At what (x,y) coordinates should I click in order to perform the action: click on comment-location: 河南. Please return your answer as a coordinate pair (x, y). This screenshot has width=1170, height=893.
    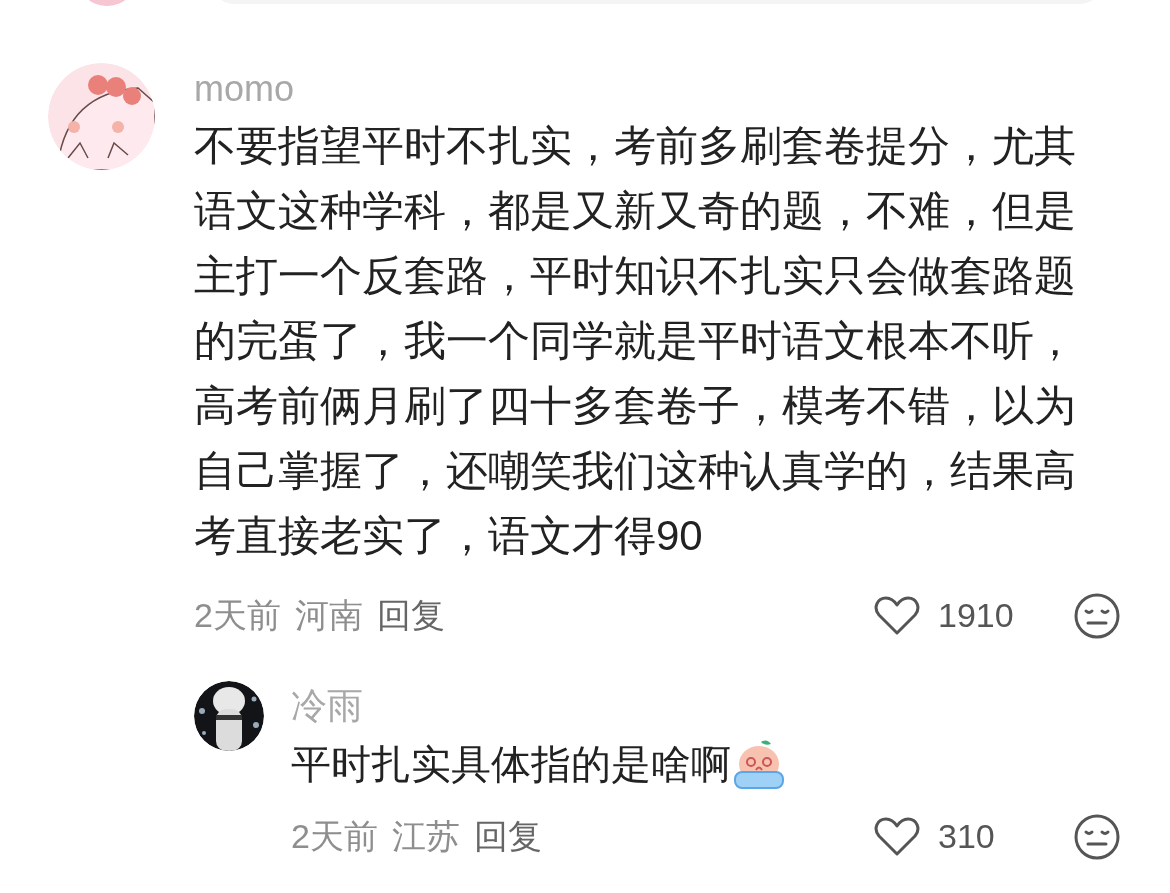
    Looking at the image, I should click on (328, 615).